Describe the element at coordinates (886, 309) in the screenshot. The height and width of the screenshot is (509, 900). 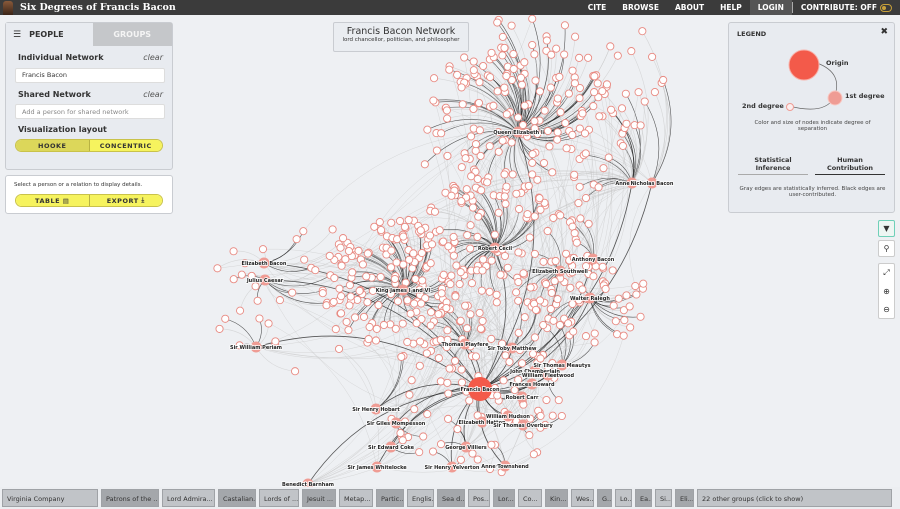
I see `zoom-out-icon: ⊖` at that location.